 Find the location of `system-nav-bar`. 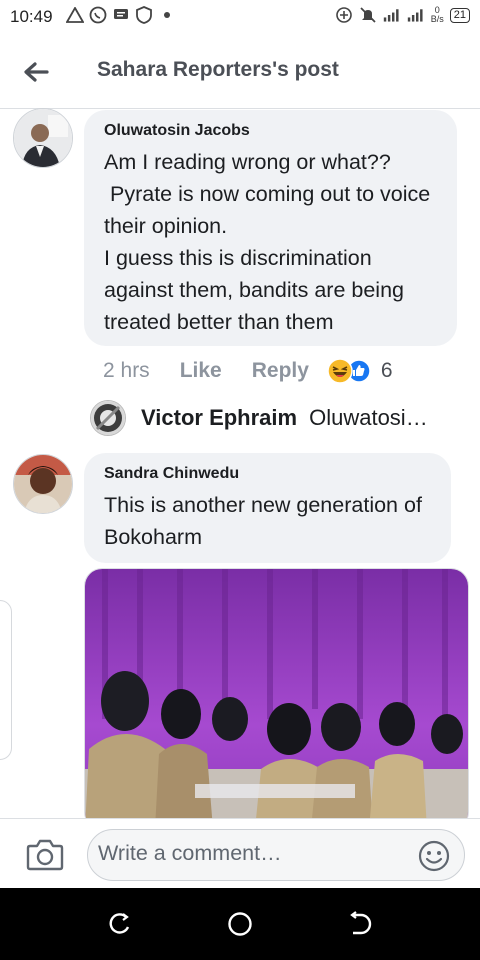

system-nav-bar is located at coordinates (240, 924).